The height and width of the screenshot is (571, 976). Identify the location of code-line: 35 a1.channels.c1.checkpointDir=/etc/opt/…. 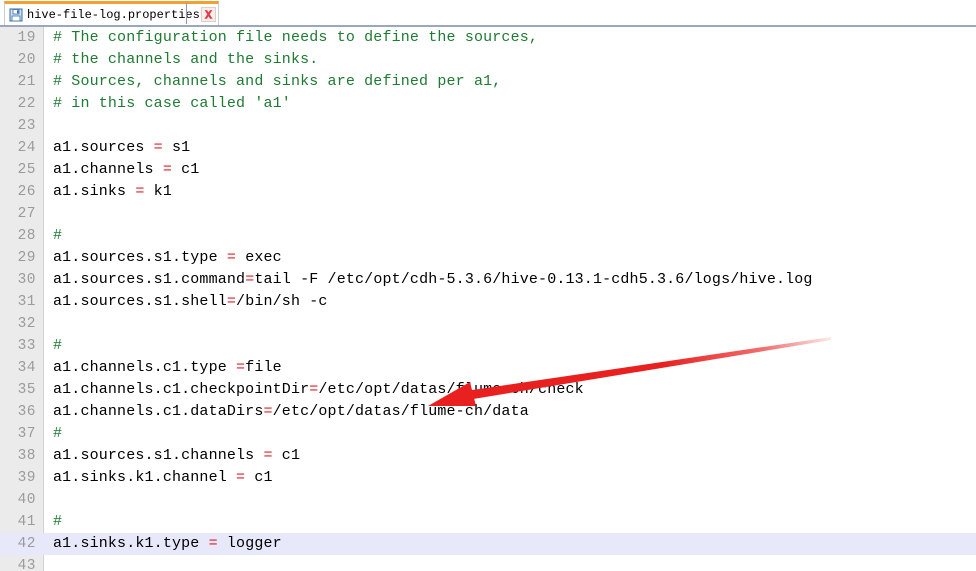
(488, 390).